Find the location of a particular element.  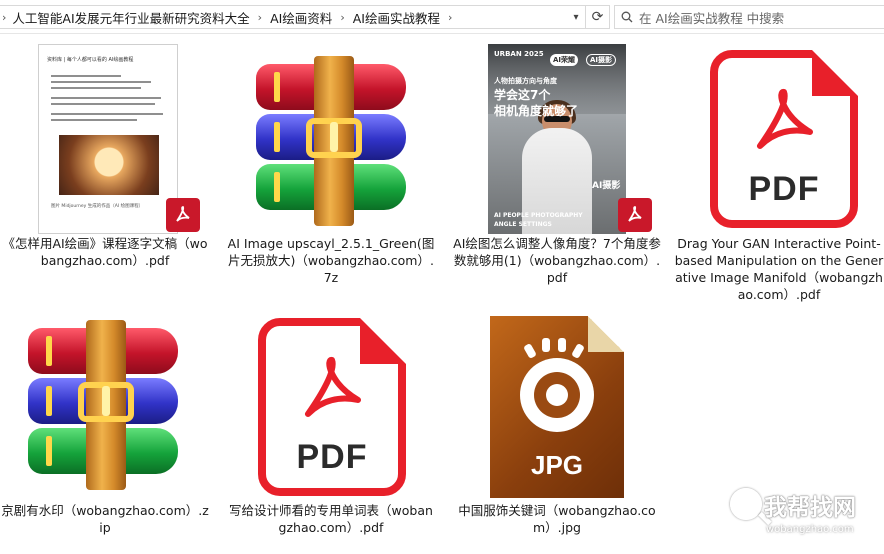

refresh-button: ⟳ is located at coordinates (598, 17).